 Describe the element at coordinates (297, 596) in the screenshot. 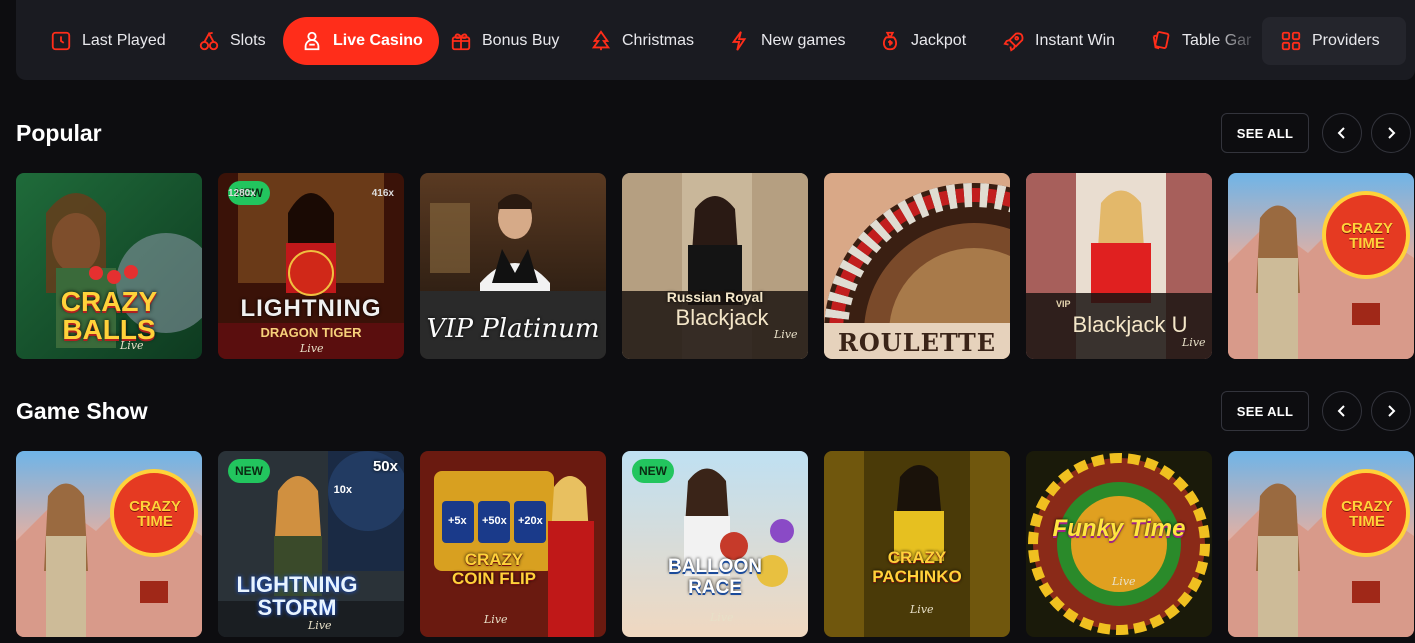

I see `game-title: LIGHTNING STORM` at that location.